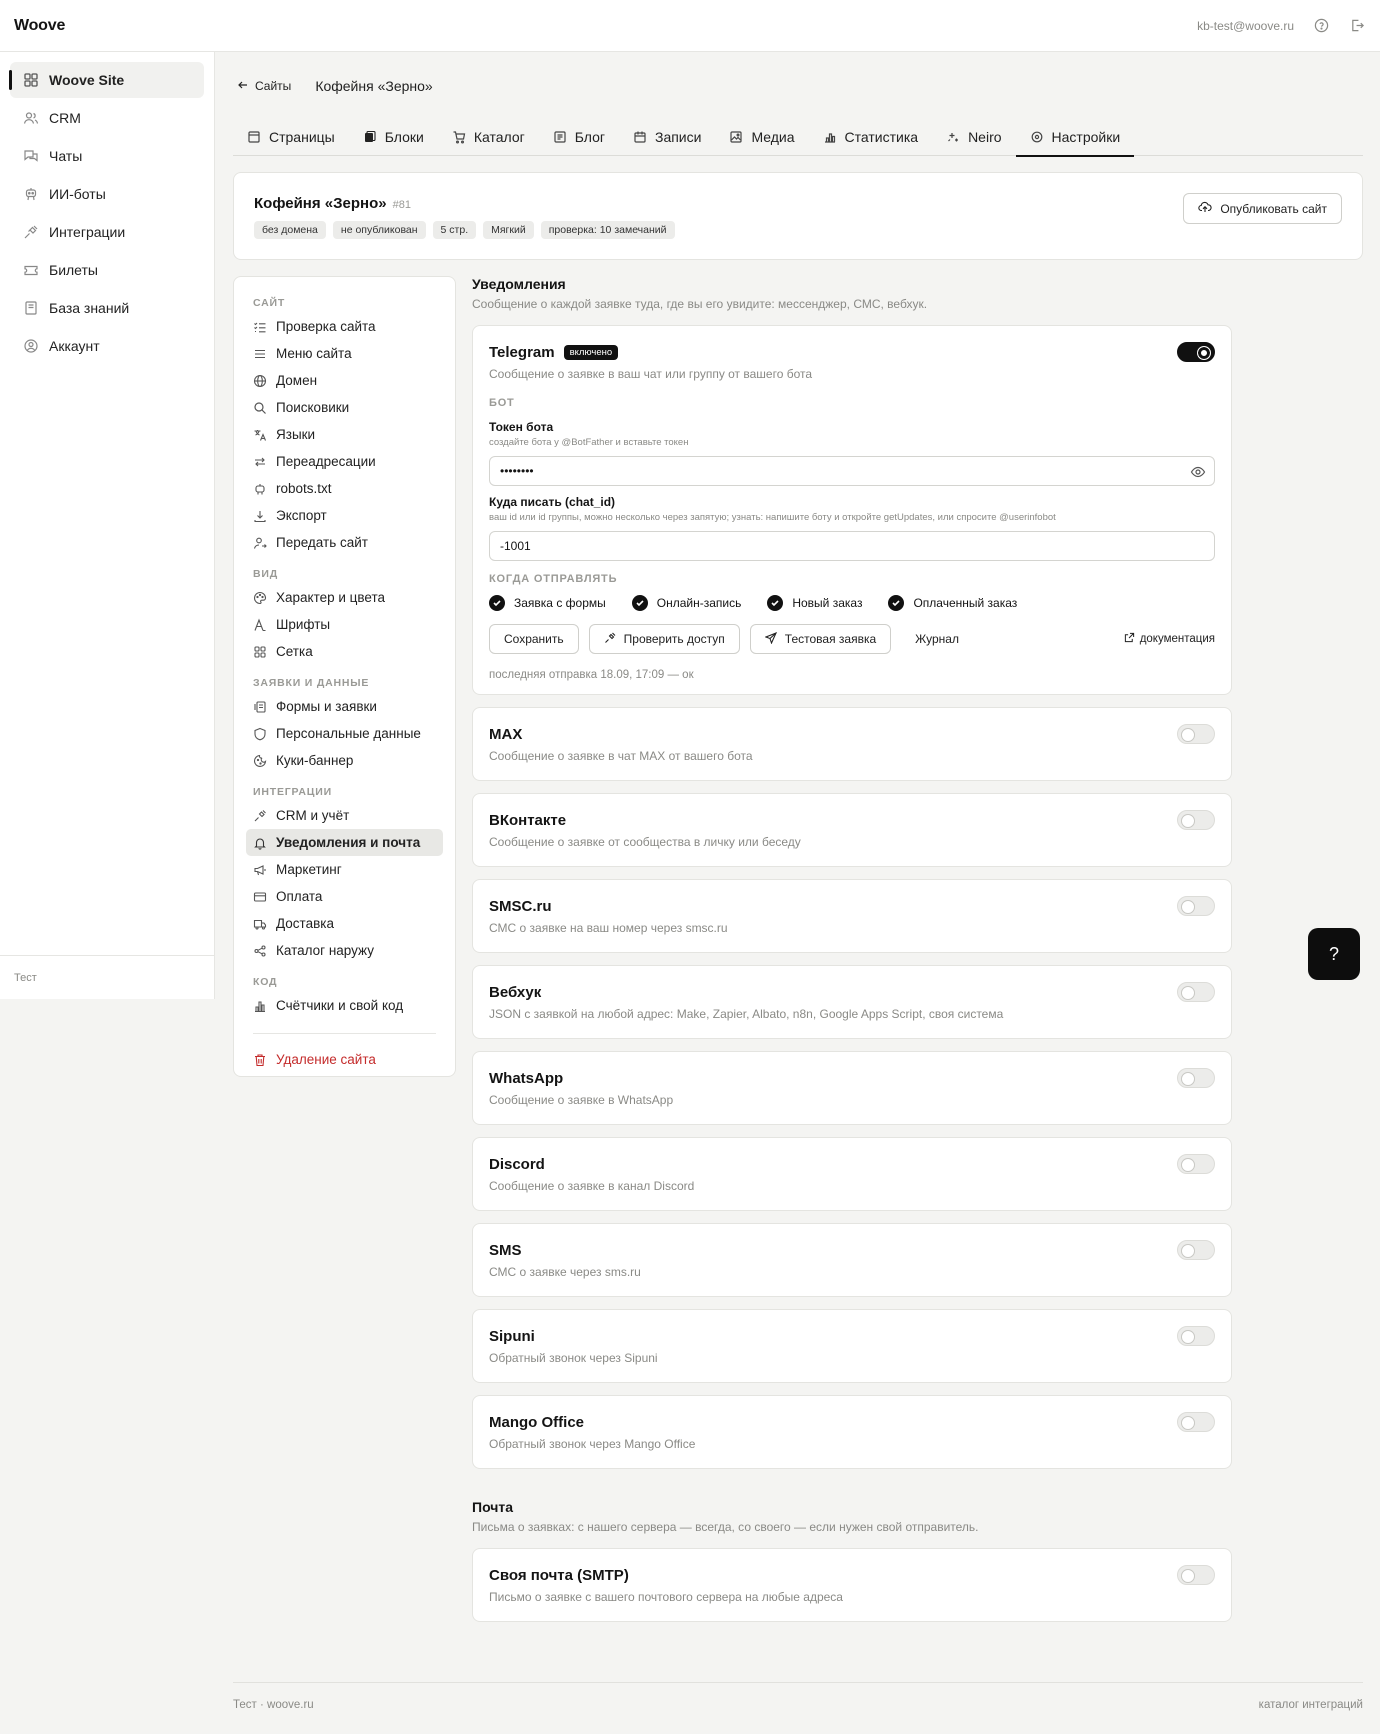  I want to click on trigger-paid-order: Оплаченный заказ, so click(952, 603).